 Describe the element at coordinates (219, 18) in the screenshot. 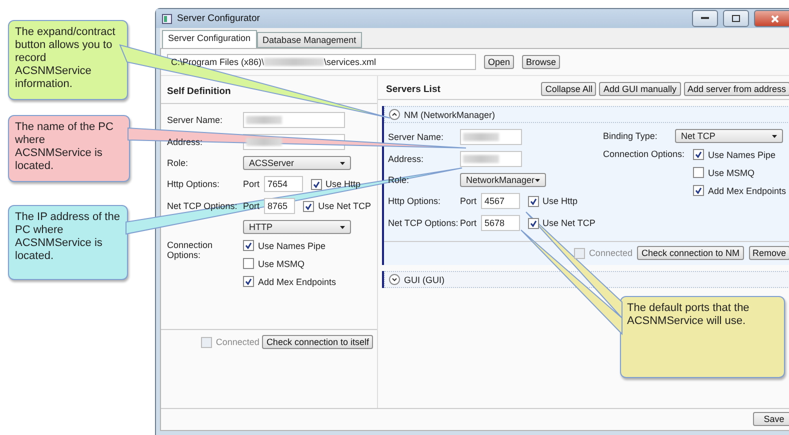

I see `window-title: Server Configurator` at that location.